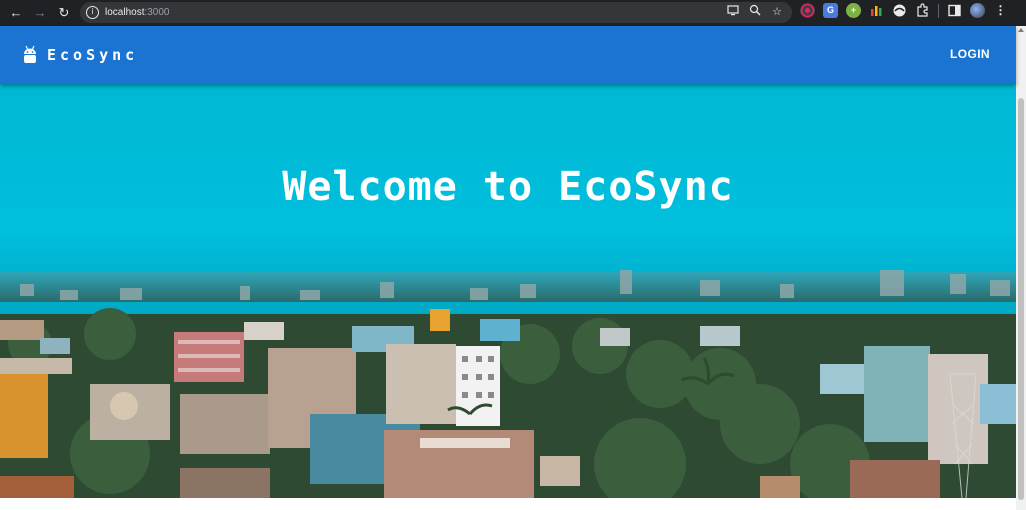 Image resolution: width=1026 pixels, height=510 pixels. I want to click on menu-kebab-icon: ⋮, so click(1000, 10).